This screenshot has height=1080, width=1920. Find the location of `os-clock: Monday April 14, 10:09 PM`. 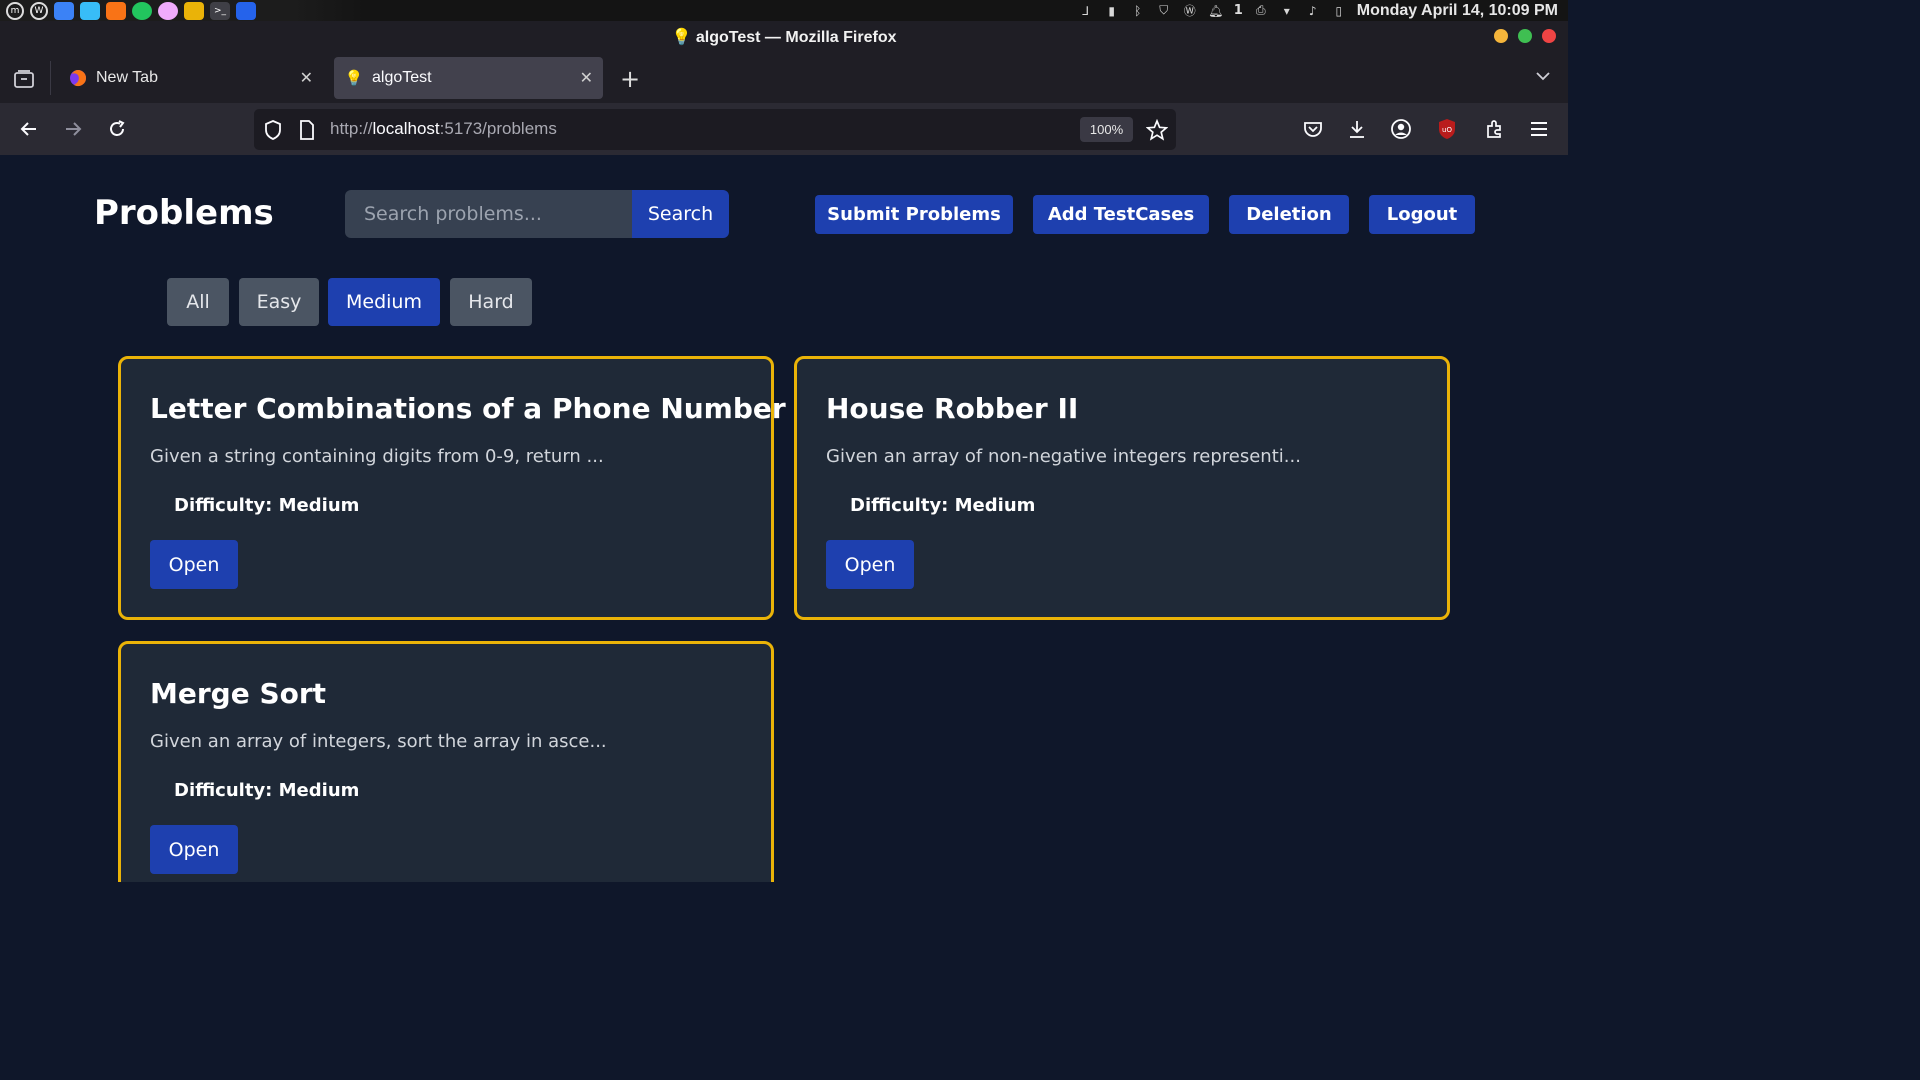

os-clock: Monday April 14, 10:09 PM is located at coordinates (1457, 11).